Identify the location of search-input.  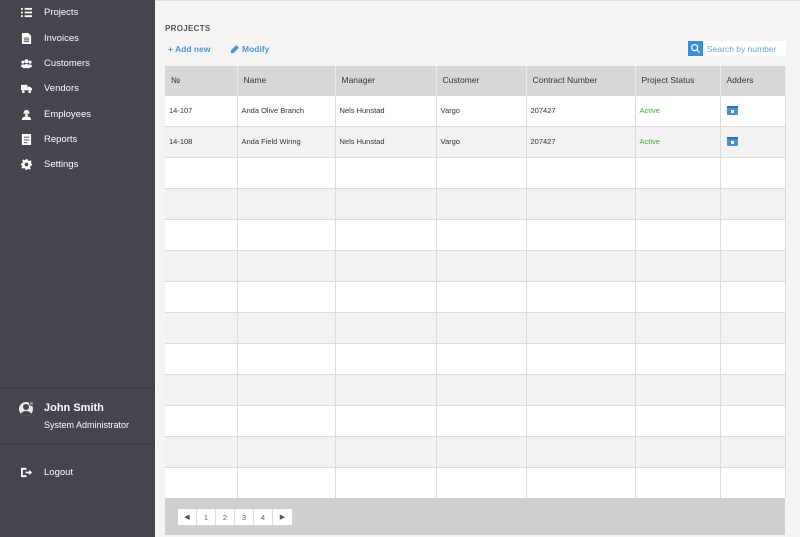
(744, 48).